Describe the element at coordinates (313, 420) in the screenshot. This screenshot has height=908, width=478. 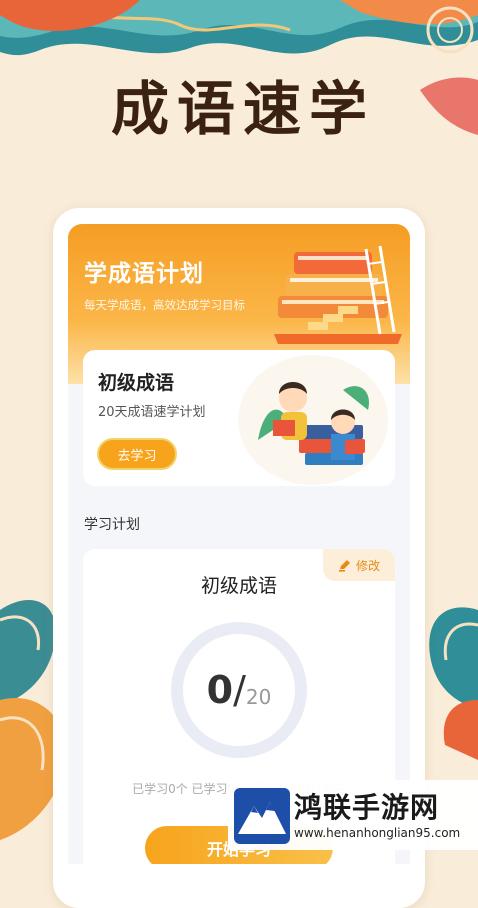
I see `kids-reading-icon` at that location.